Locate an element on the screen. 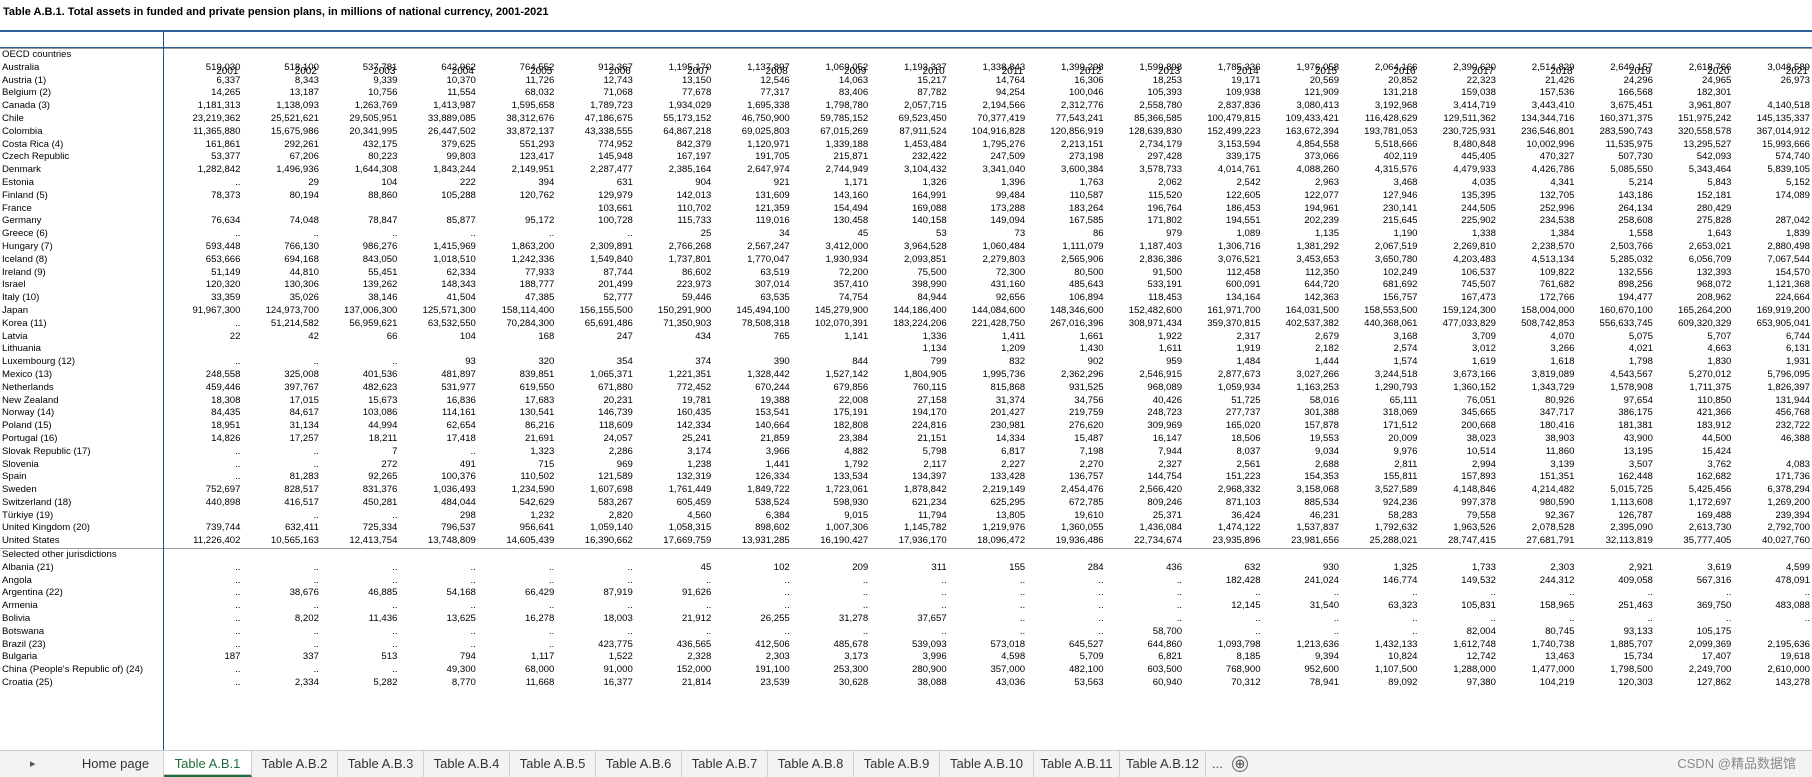  table-cell: 169,919,200 is located at coordinates (1772, 311).